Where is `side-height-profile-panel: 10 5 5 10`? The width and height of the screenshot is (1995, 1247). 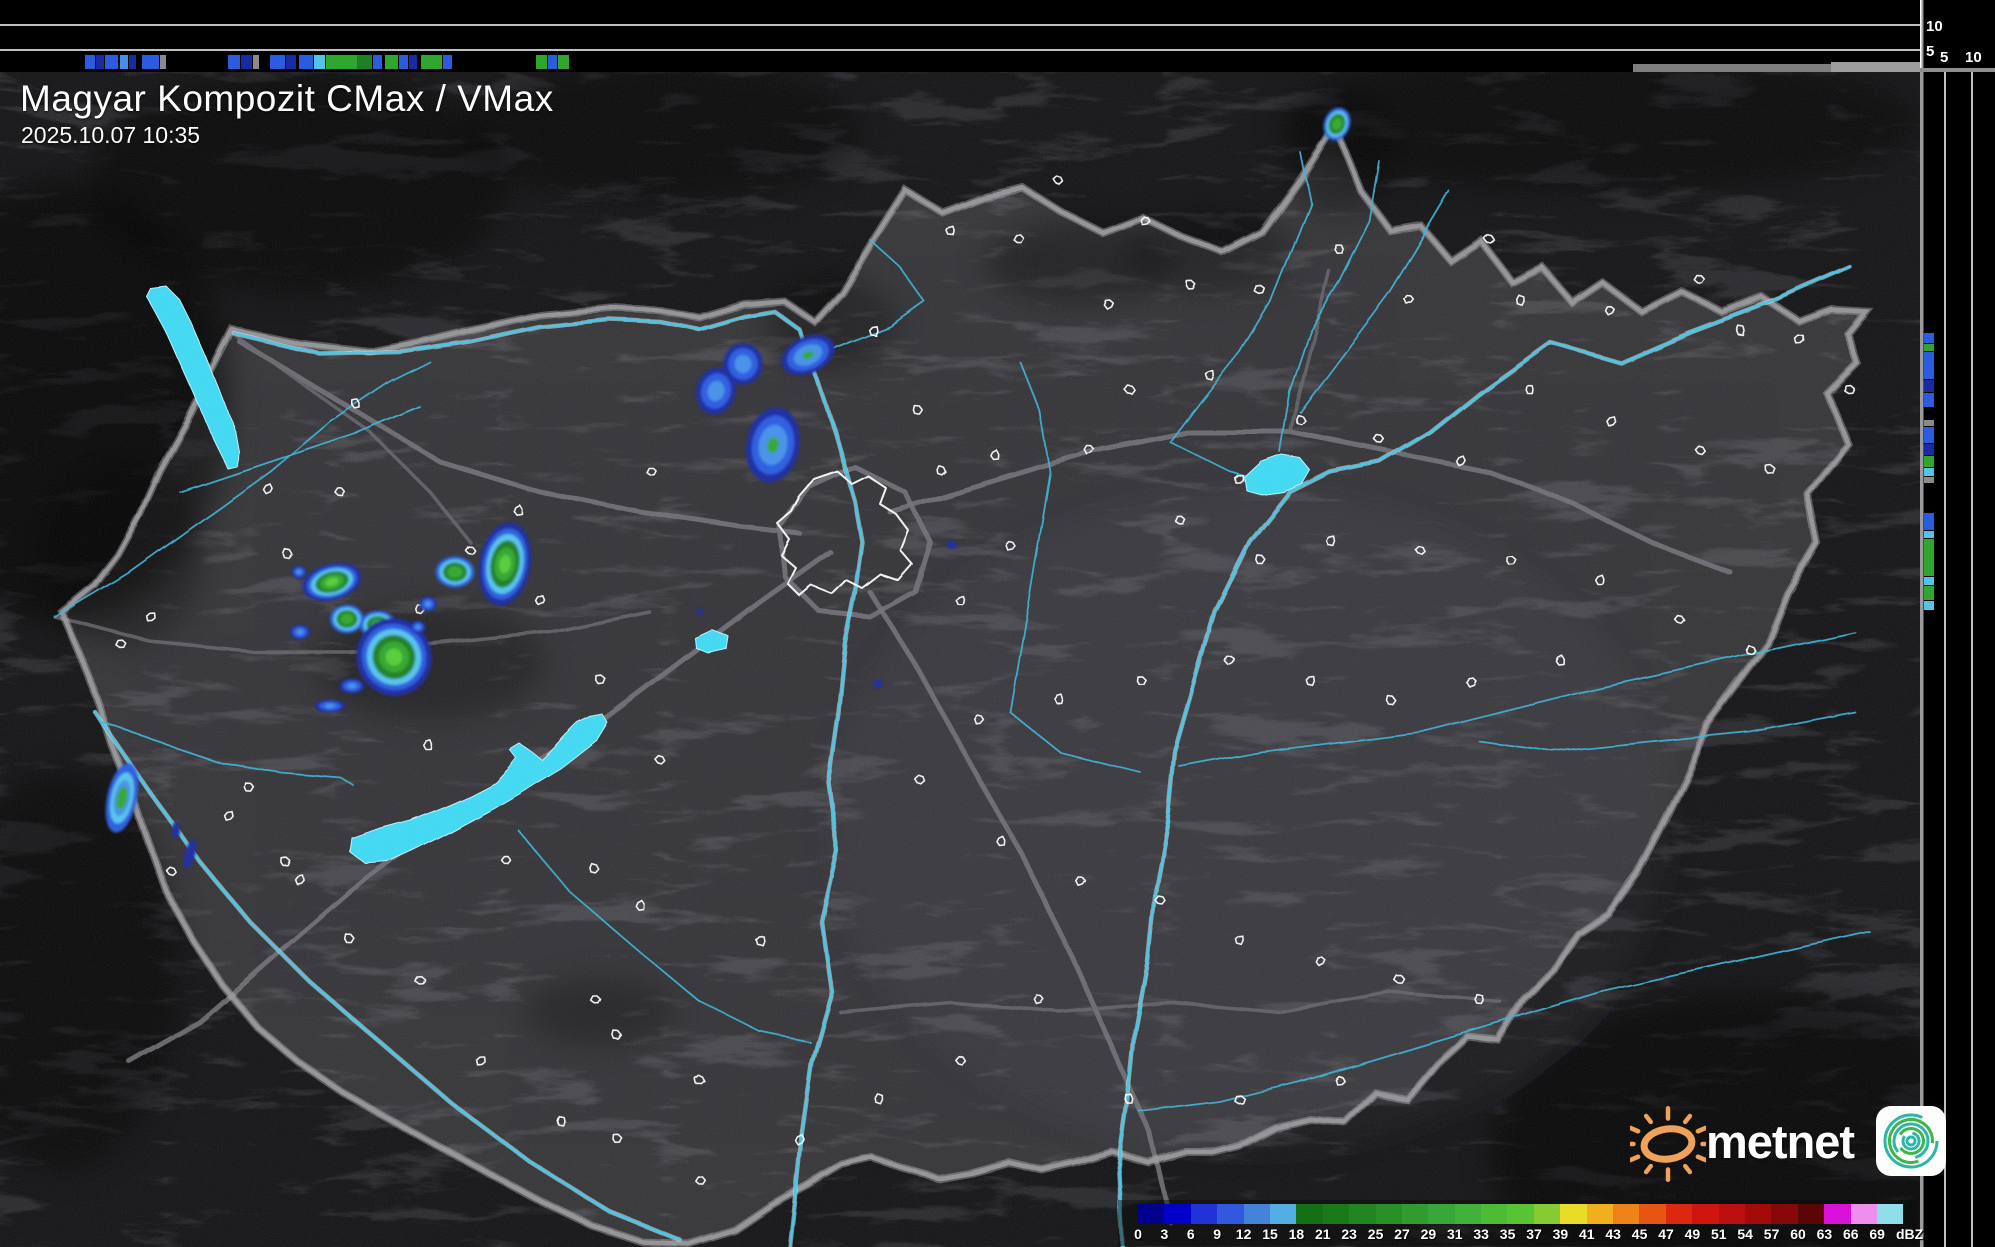
side-height-profile-panel: 10 5 5 10 is located at coordinates (1957, 623).